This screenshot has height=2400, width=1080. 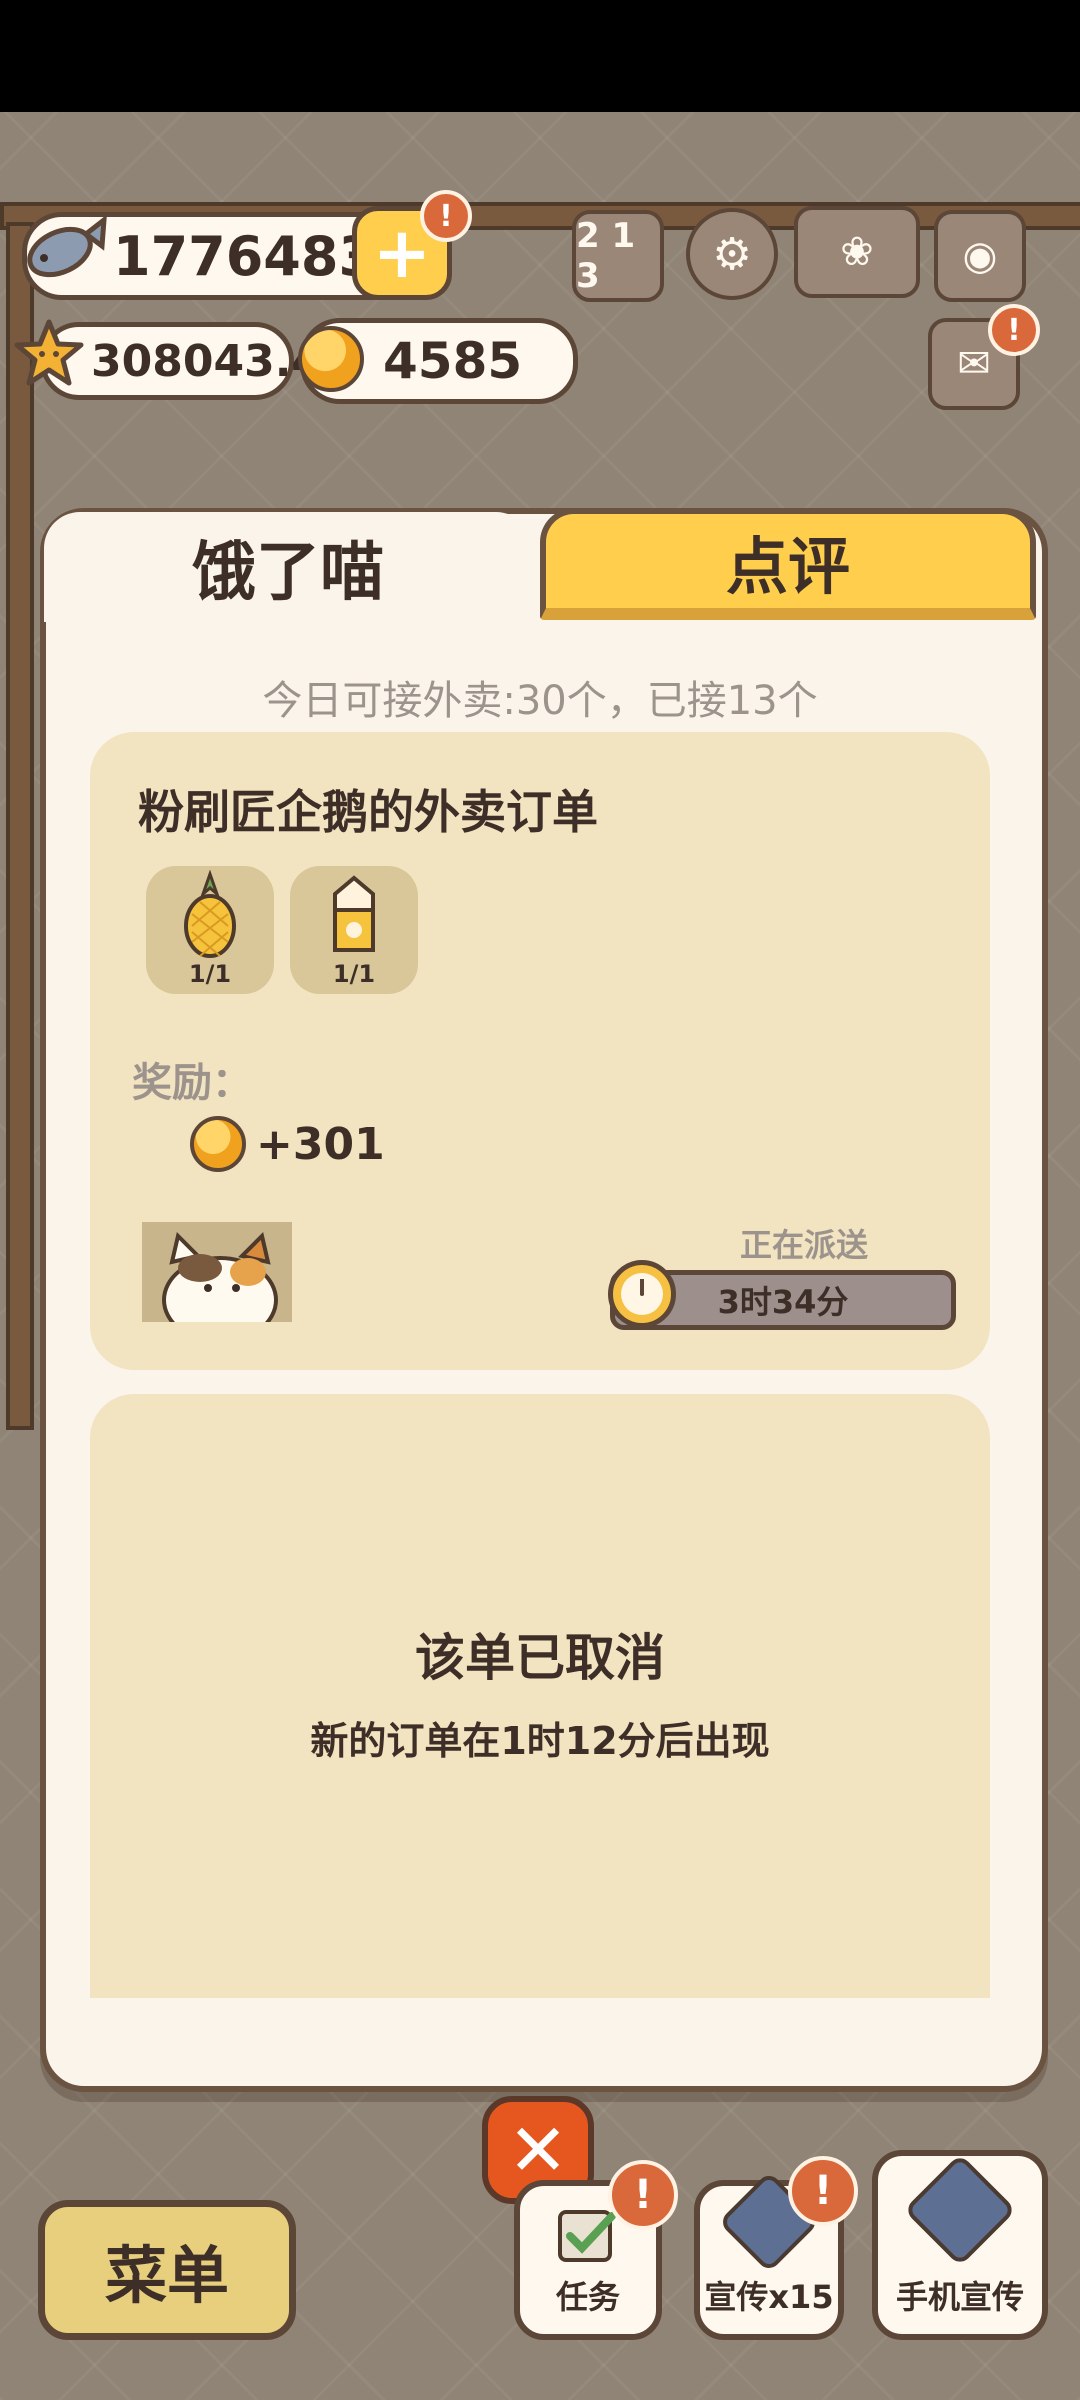 What do you see at coordinates (368, 812) in the screenshot?
I see `order-title: 粉刷匠企鹅的外卖订单` at bounding box center [368, 812].